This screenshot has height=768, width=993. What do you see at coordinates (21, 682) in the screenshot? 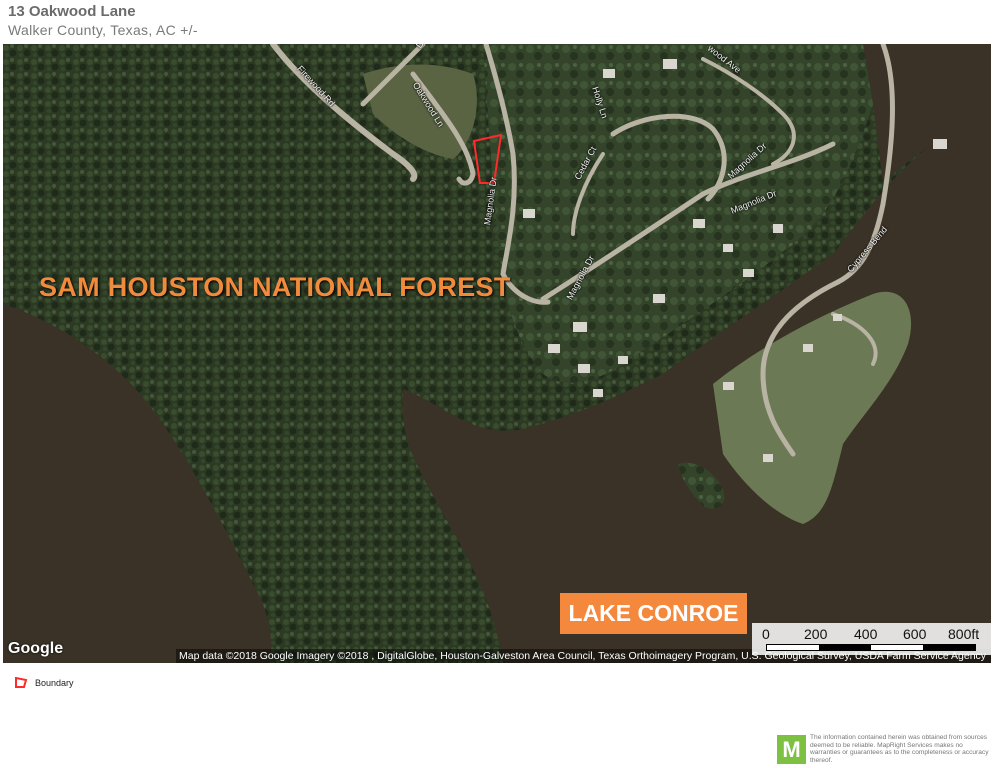
I see `boundary-icon` at bounding box center [21, 682].